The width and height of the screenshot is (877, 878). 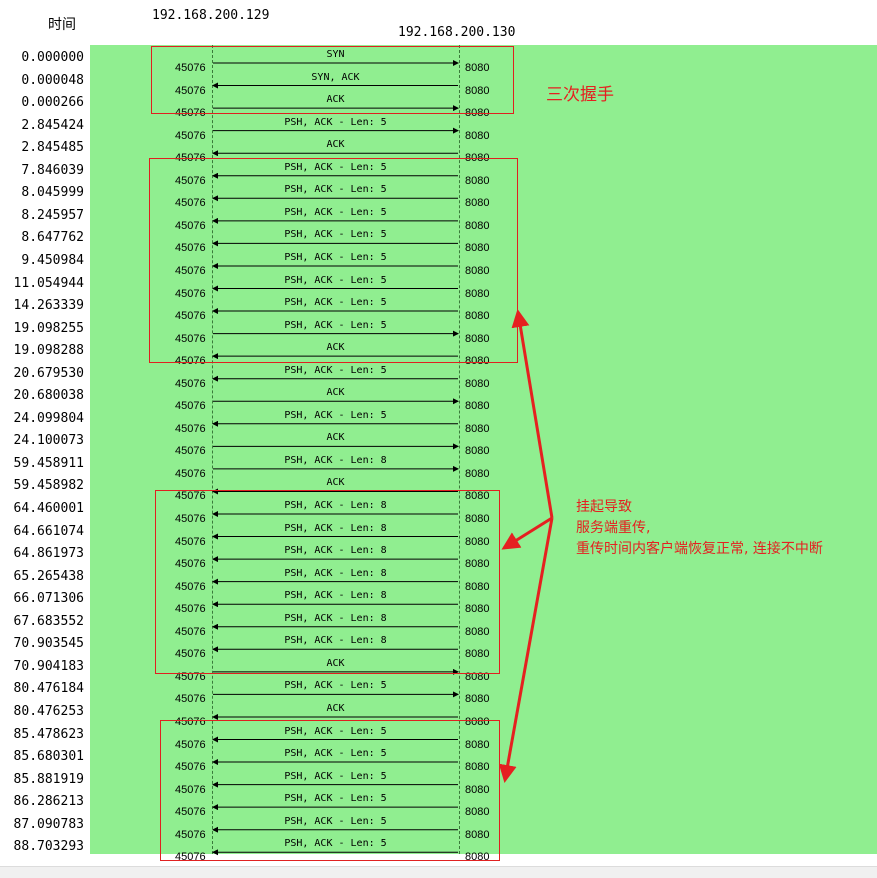 I want to click on annotation-arrows, so click(x=526, y=546).